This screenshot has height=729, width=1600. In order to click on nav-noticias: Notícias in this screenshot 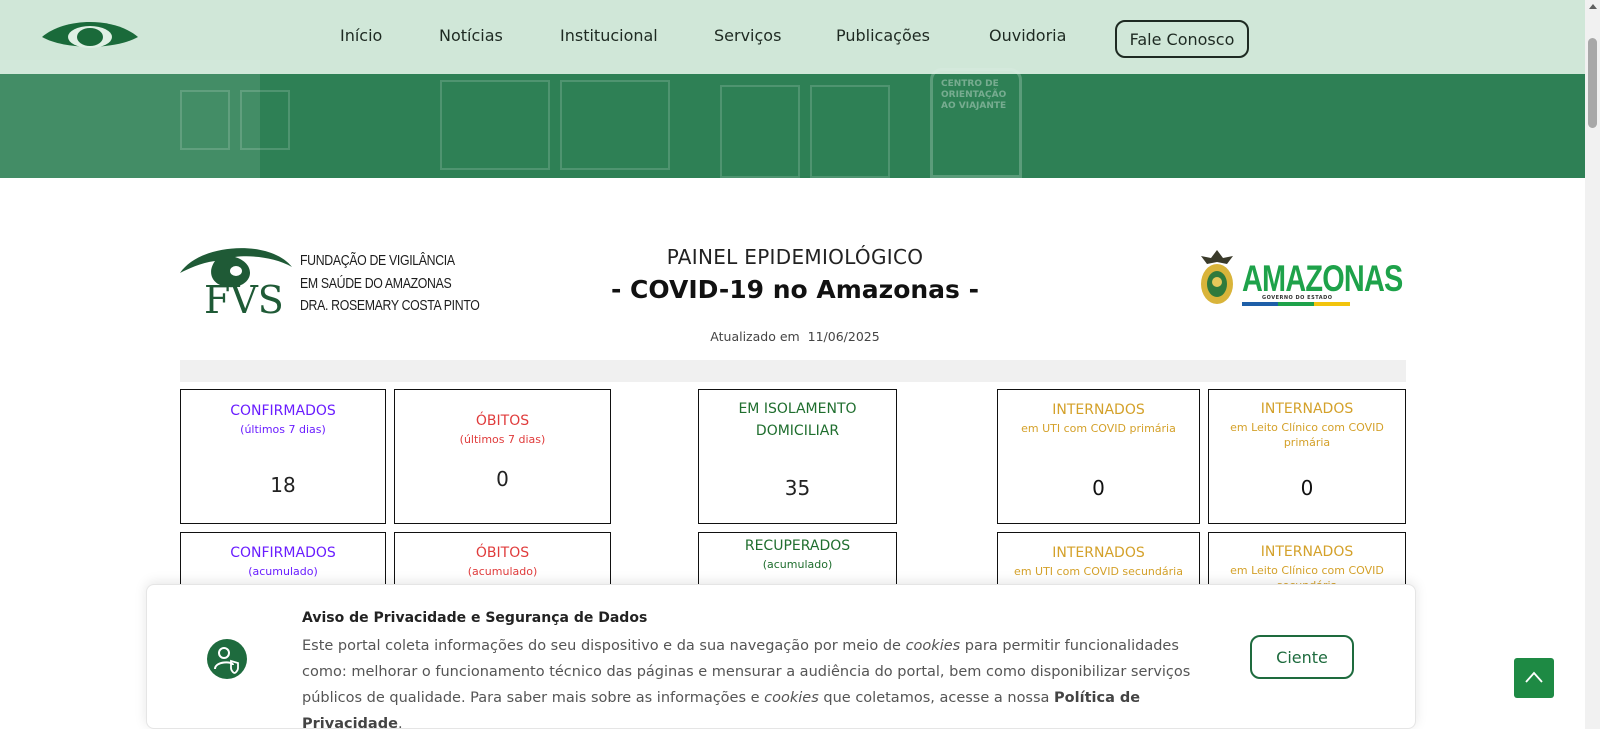, I will do `click(471, 35)`.